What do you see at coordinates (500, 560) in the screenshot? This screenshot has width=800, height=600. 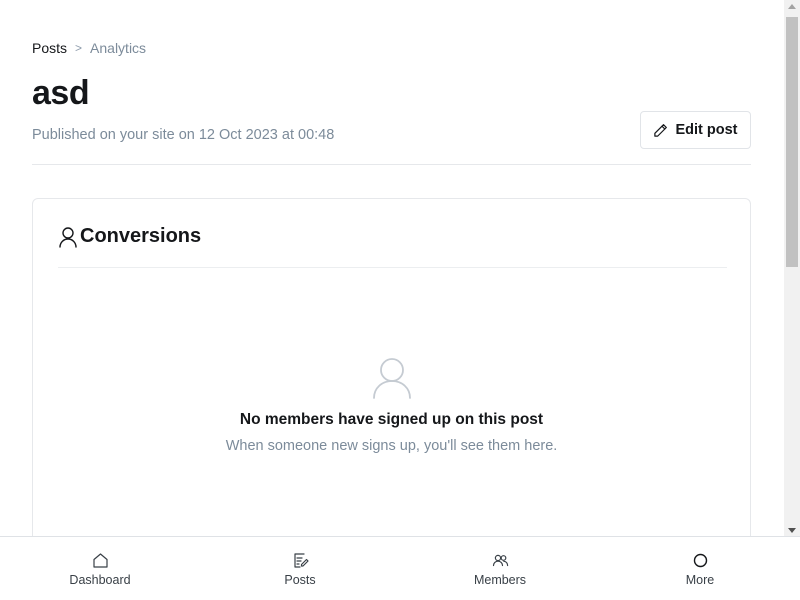 I see `members-icon` at bounding box center [500, 560].